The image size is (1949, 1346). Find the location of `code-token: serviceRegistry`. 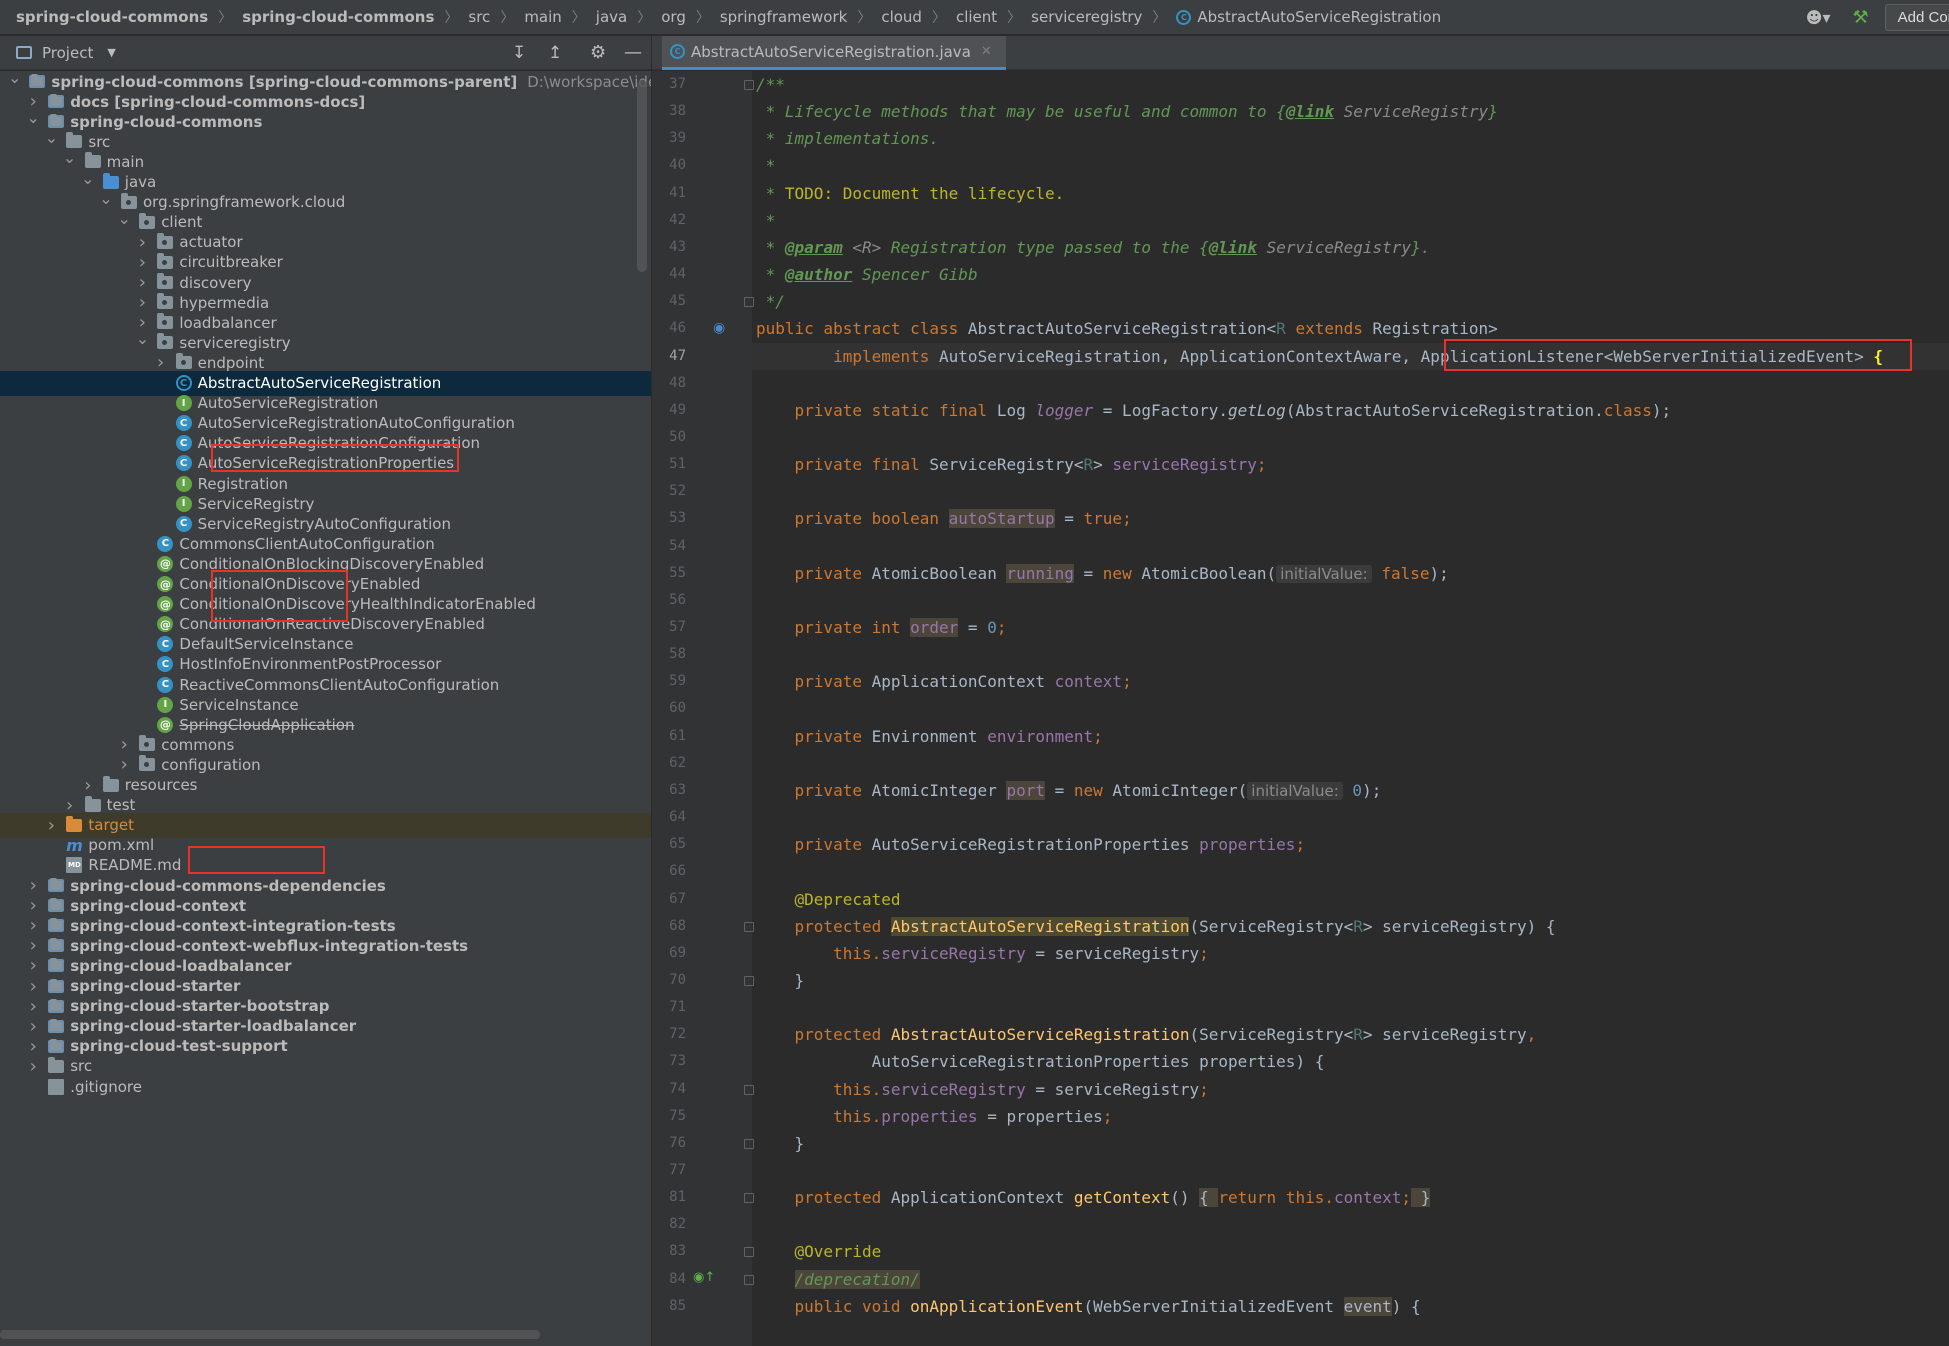

code-token: serviceRegistry is located at coordinates (953, 953).